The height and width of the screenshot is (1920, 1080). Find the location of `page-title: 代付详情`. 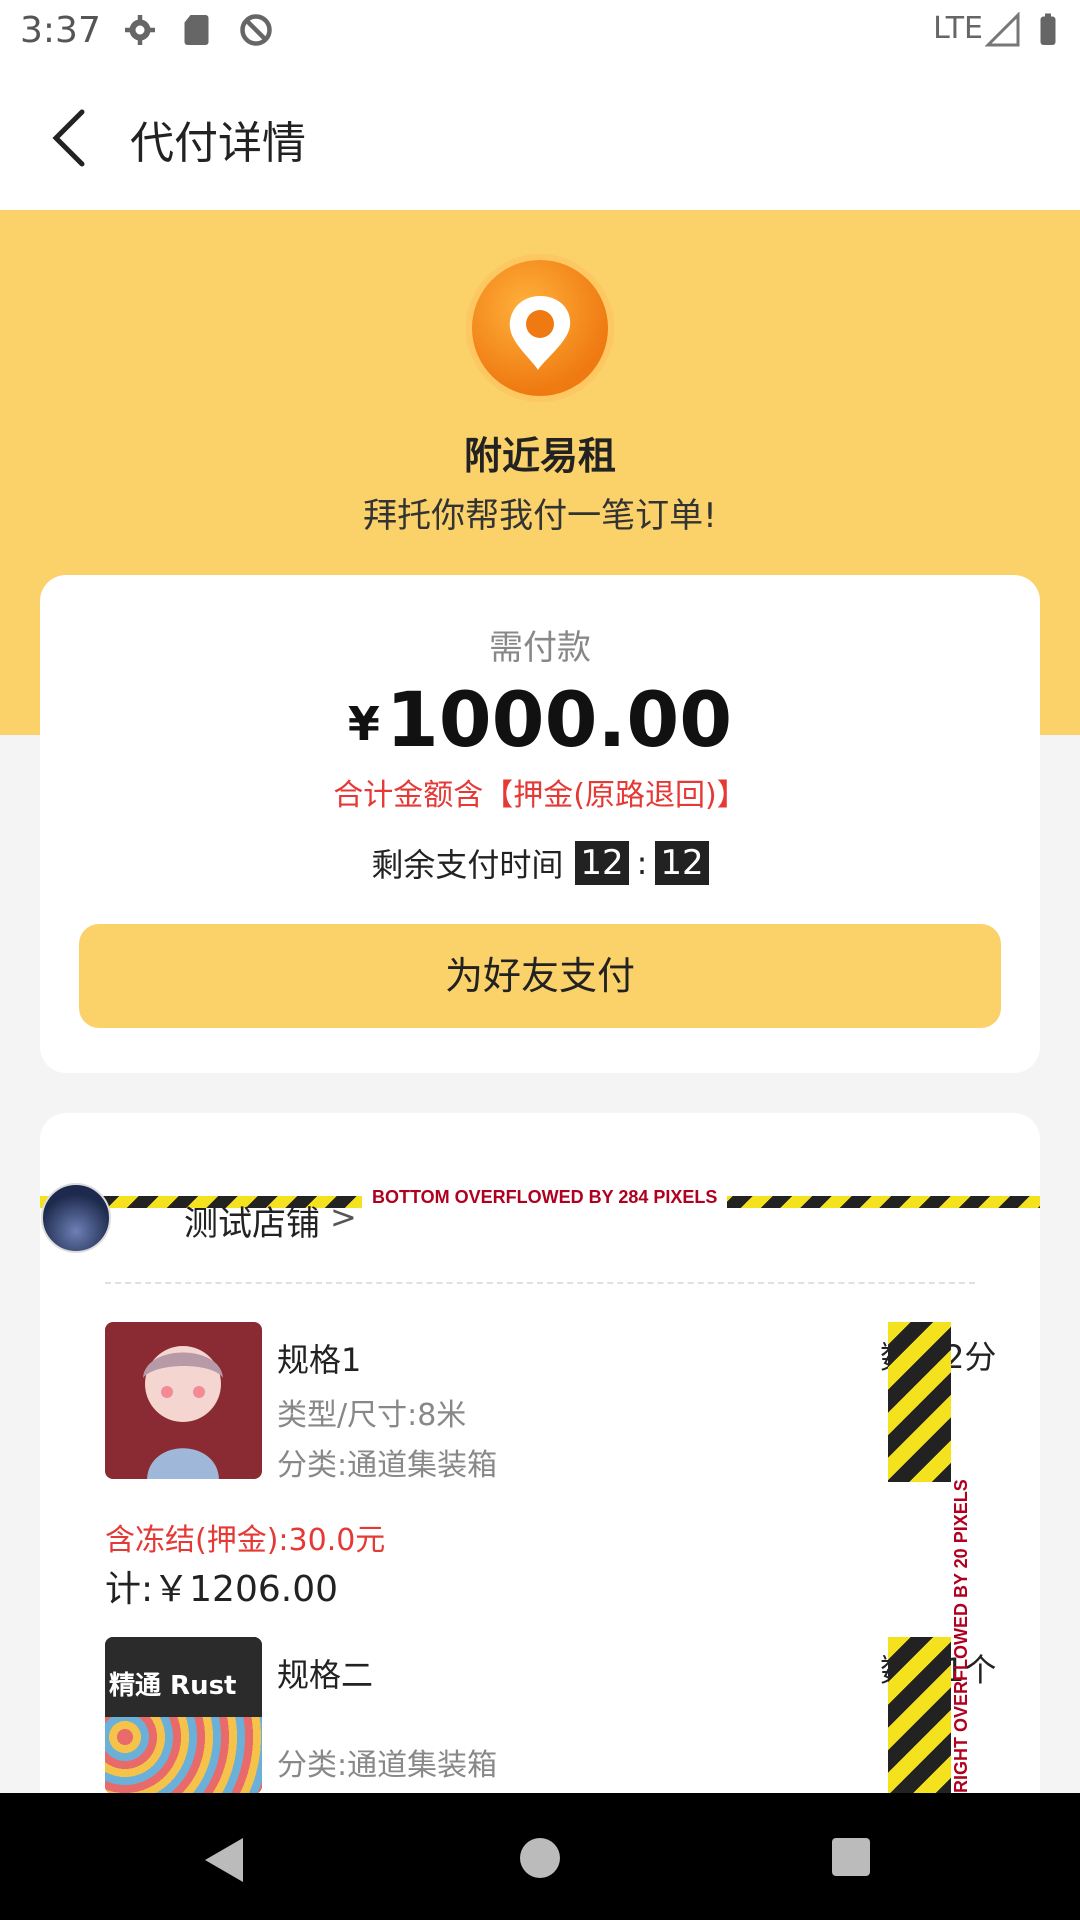

page-title: 代付详情 is located at coordinates (218, 143).